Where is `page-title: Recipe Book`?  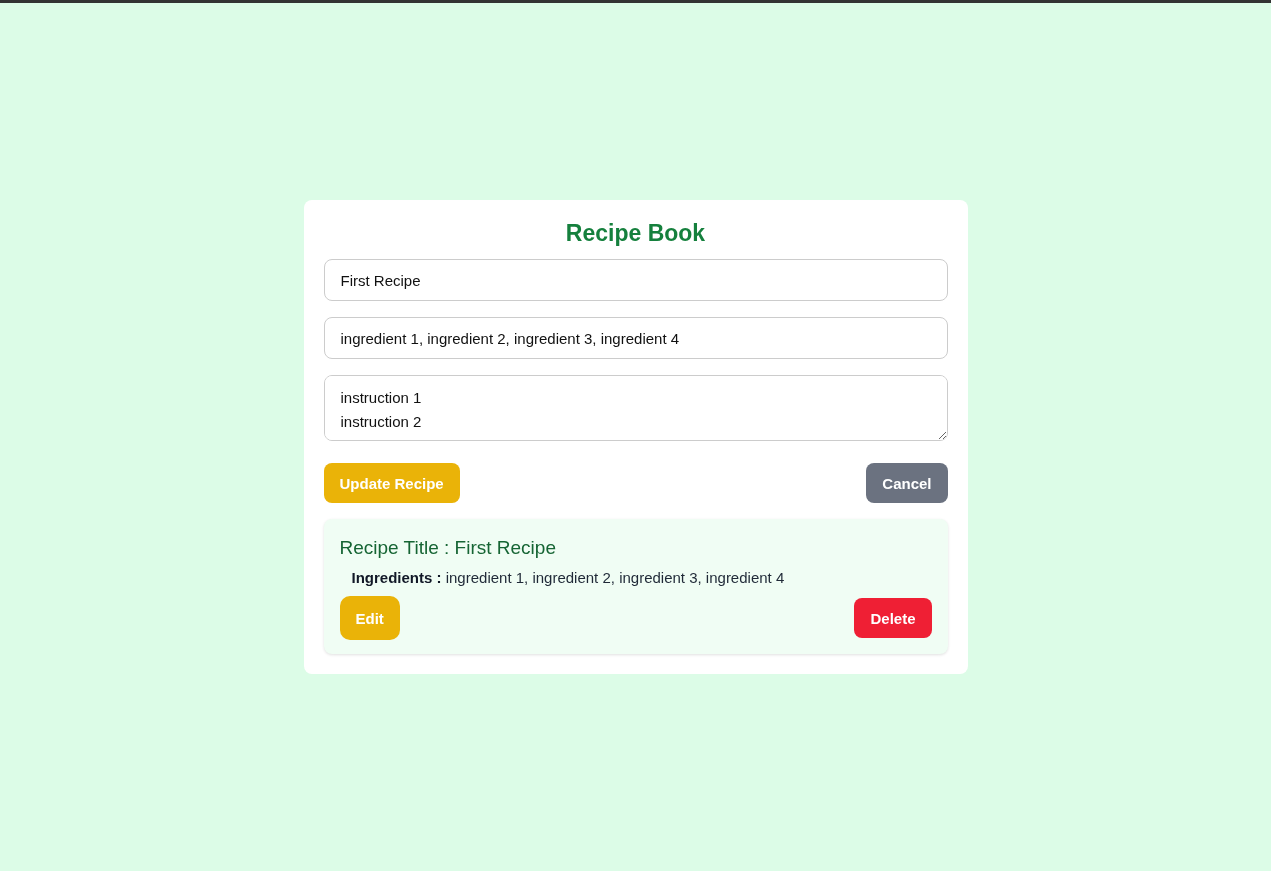
page-title: Recipe Book is located at coordinates (635, 233).